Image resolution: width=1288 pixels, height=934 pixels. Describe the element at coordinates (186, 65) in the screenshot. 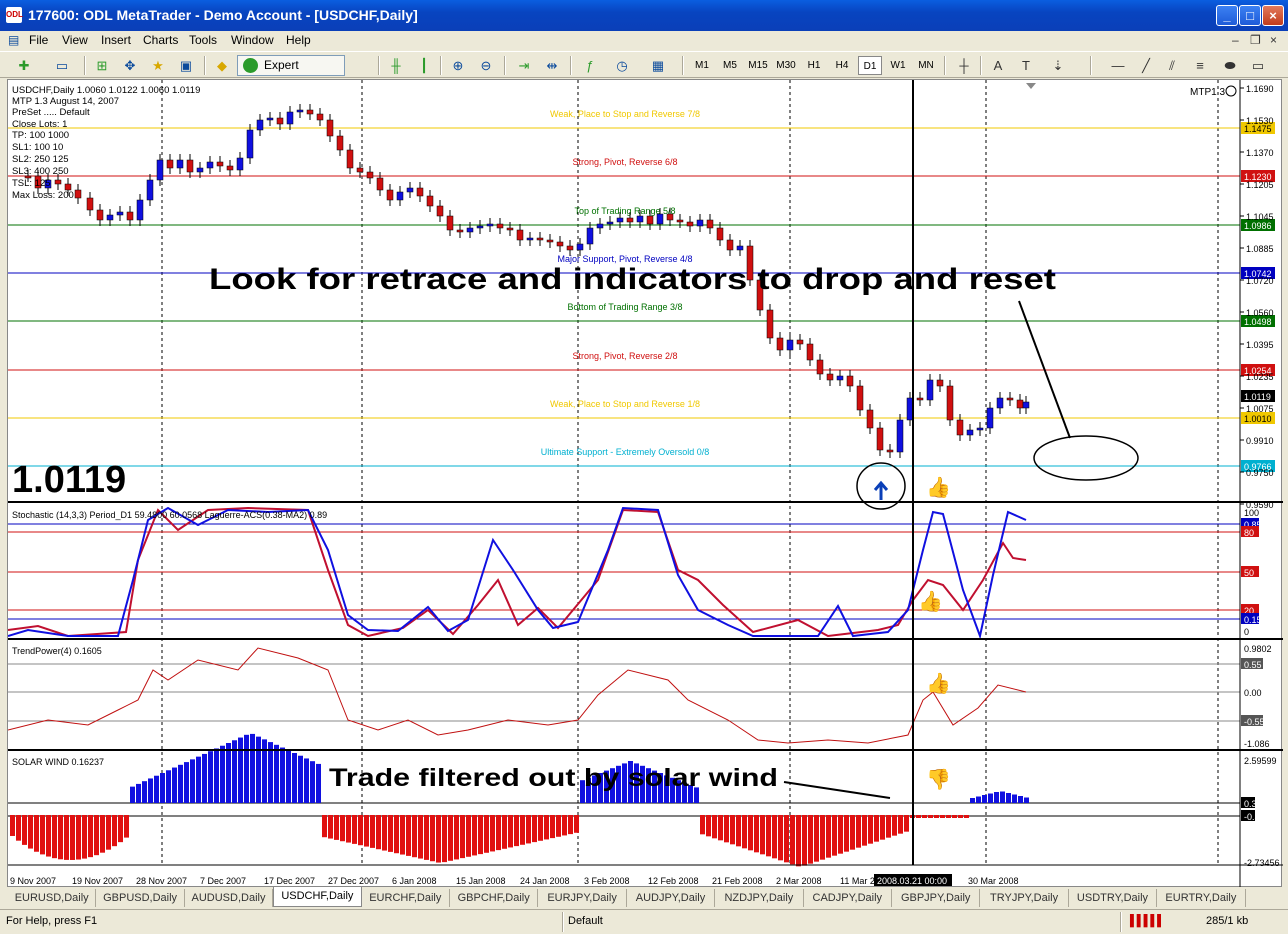

I see `terminal-icon: ▣` at that location.